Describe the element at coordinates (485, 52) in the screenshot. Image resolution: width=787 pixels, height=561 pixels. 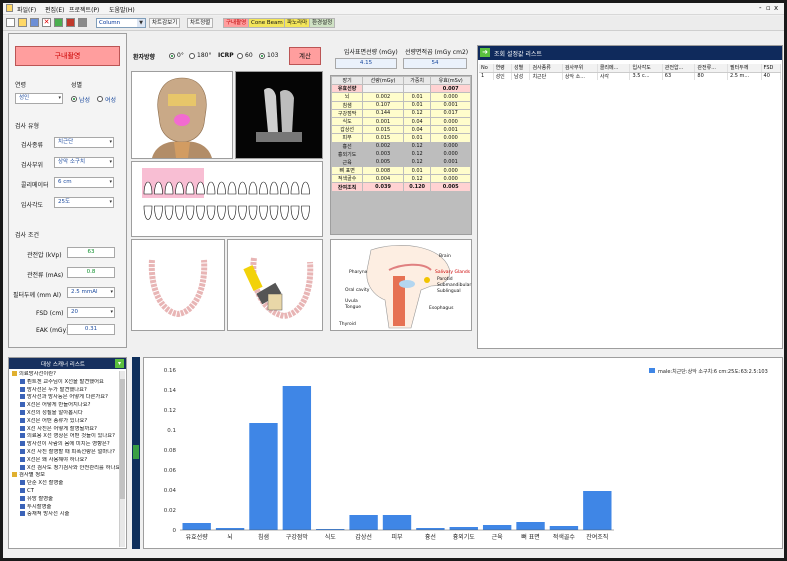
I see `export-icon: ➜` at that location.